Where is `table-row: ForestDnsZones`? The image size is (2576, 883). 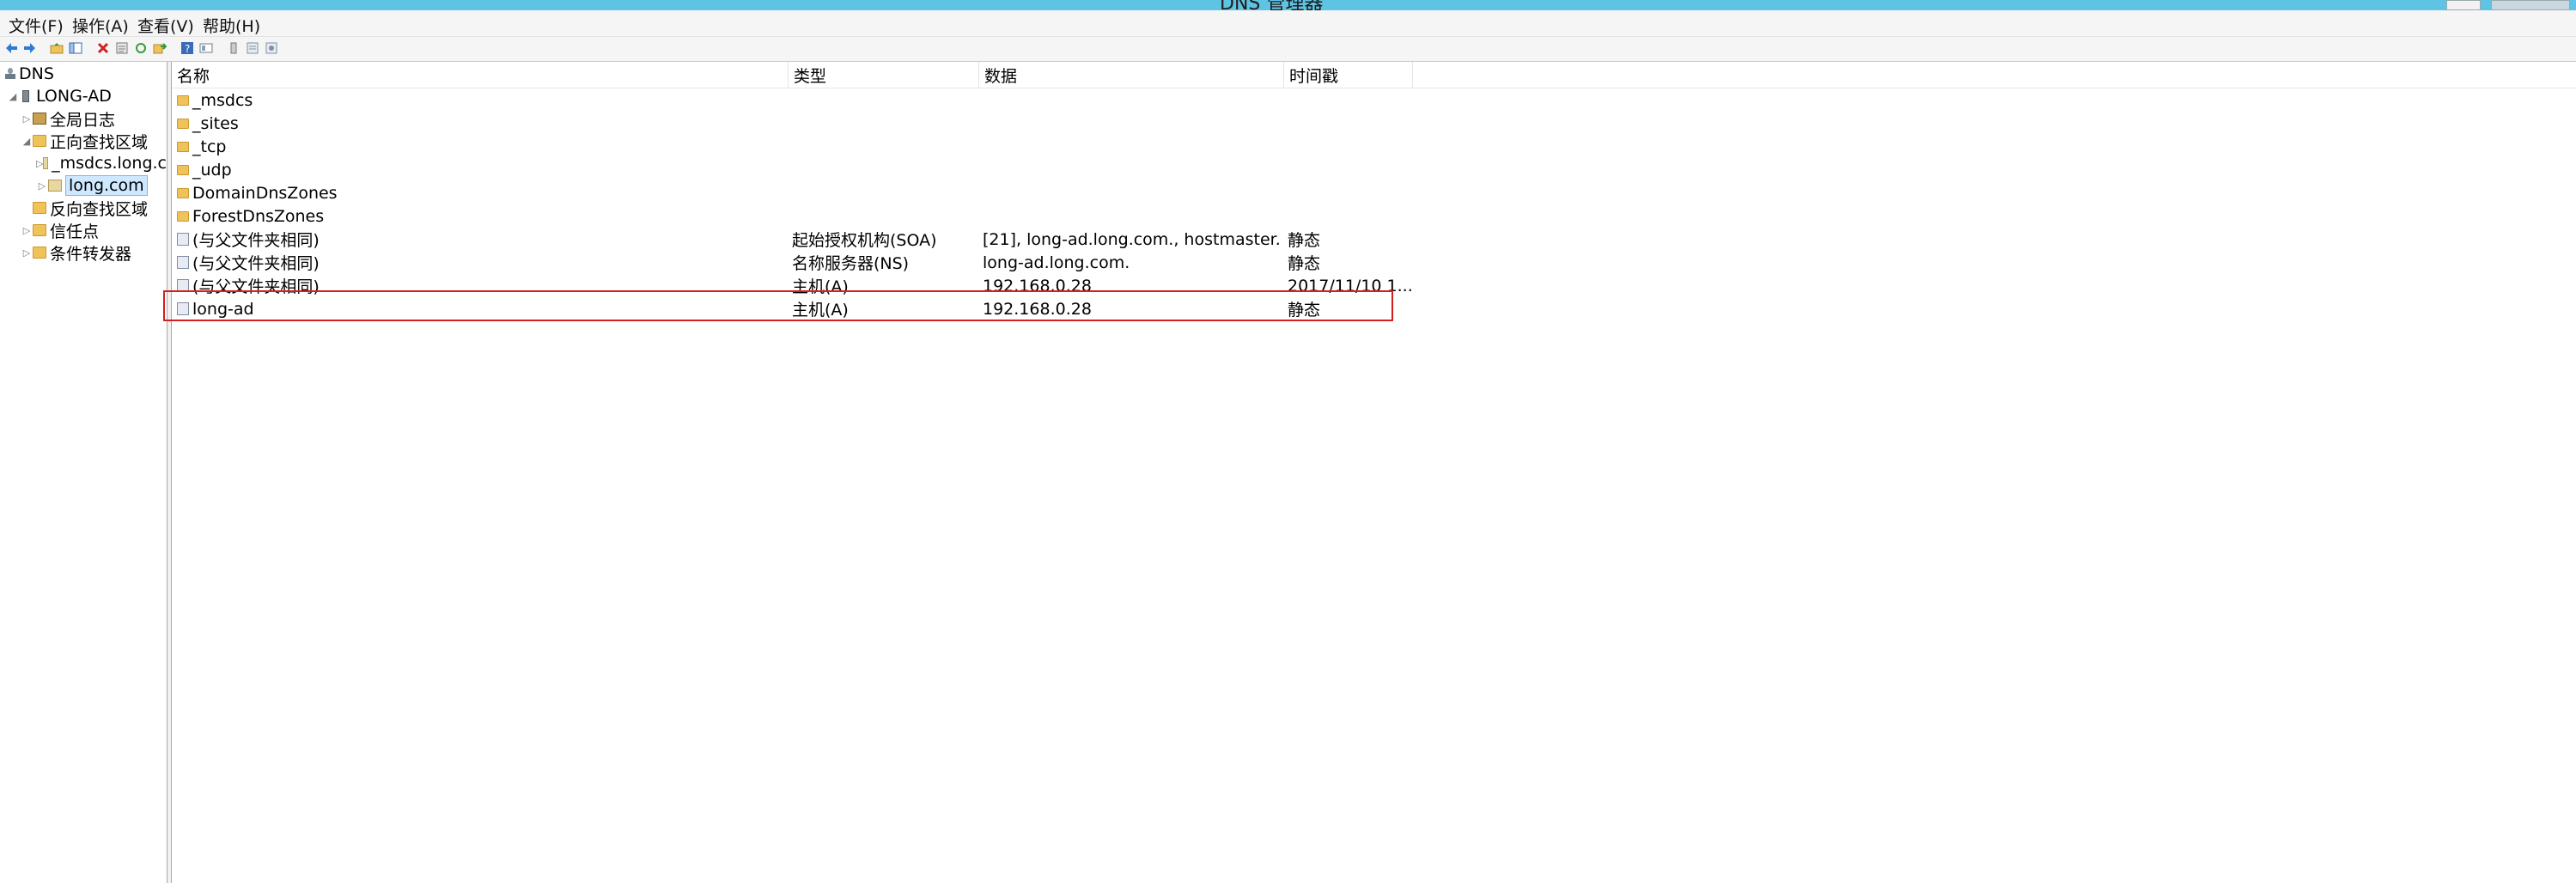
table-row: ForestDnsZones is located at coordinates (794, 216).